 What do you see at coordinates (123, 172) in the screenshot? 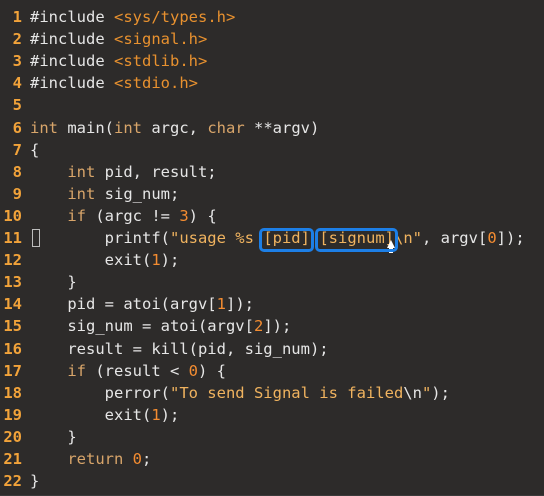
I see `code-text: int pid, result;` at bounding box center [123, 172].